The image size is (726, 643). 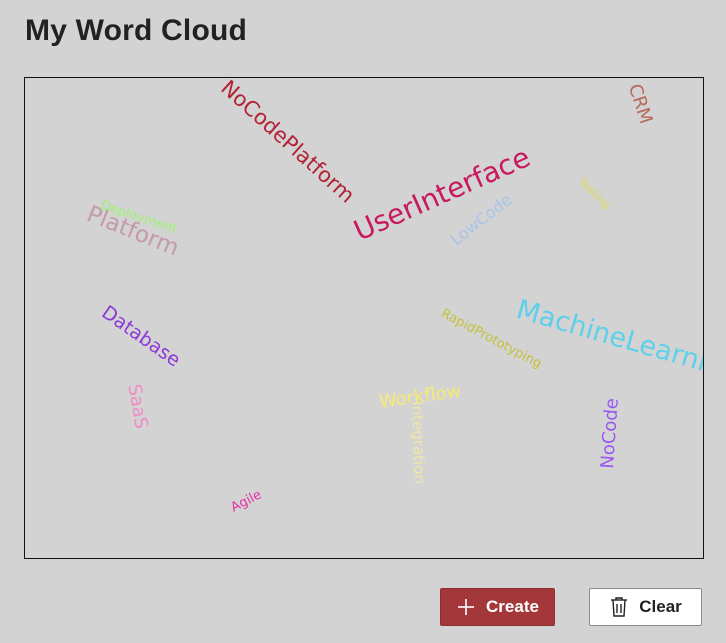 What do you see at coordinates (640, 104) in the screenshot?
I see `word-crm: CRM` at bounding box center [640, 104].